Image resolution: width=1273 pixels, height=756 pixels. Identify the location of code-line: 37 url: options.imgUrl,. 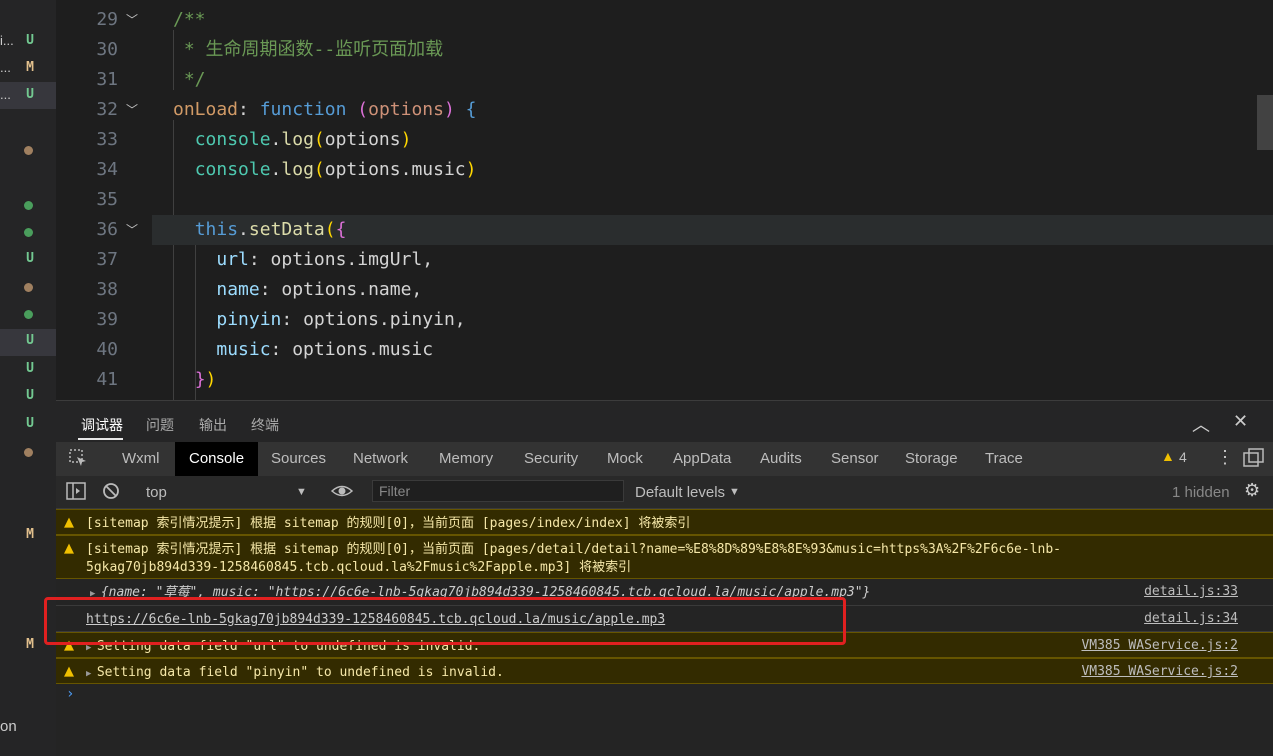
(664, 260).